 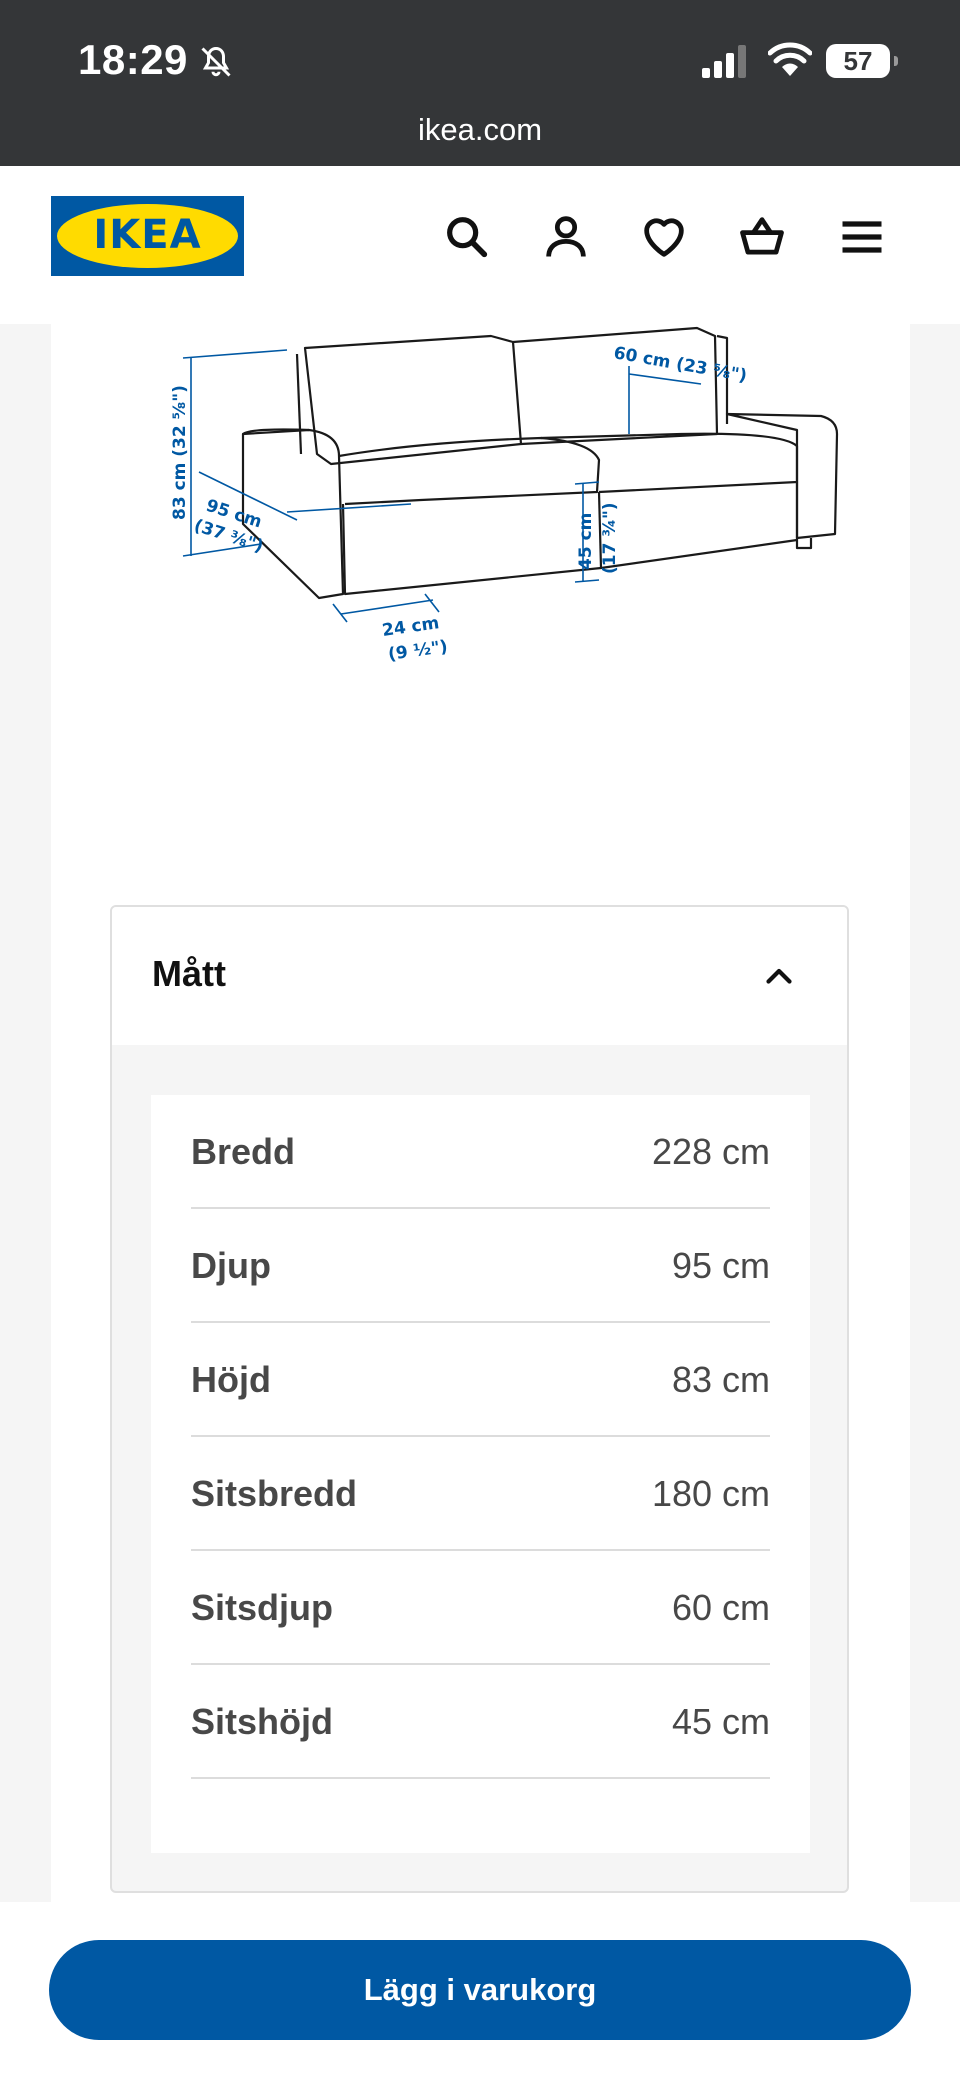 I want to click on logo-text: IKEA, so click(x=147, y=235).